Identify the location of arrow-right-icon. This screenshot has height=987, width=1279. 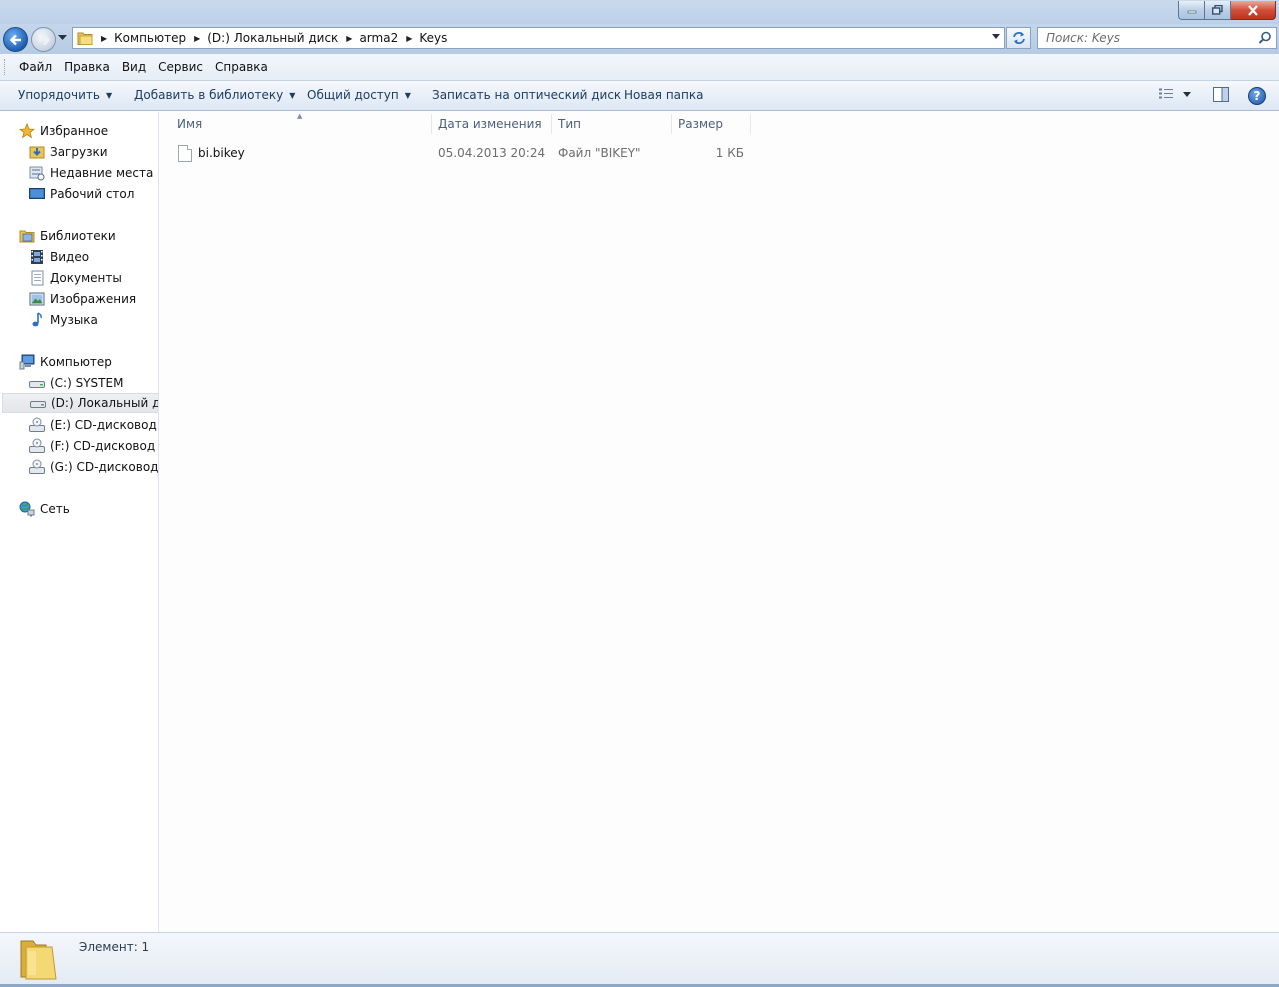
(45, 40).